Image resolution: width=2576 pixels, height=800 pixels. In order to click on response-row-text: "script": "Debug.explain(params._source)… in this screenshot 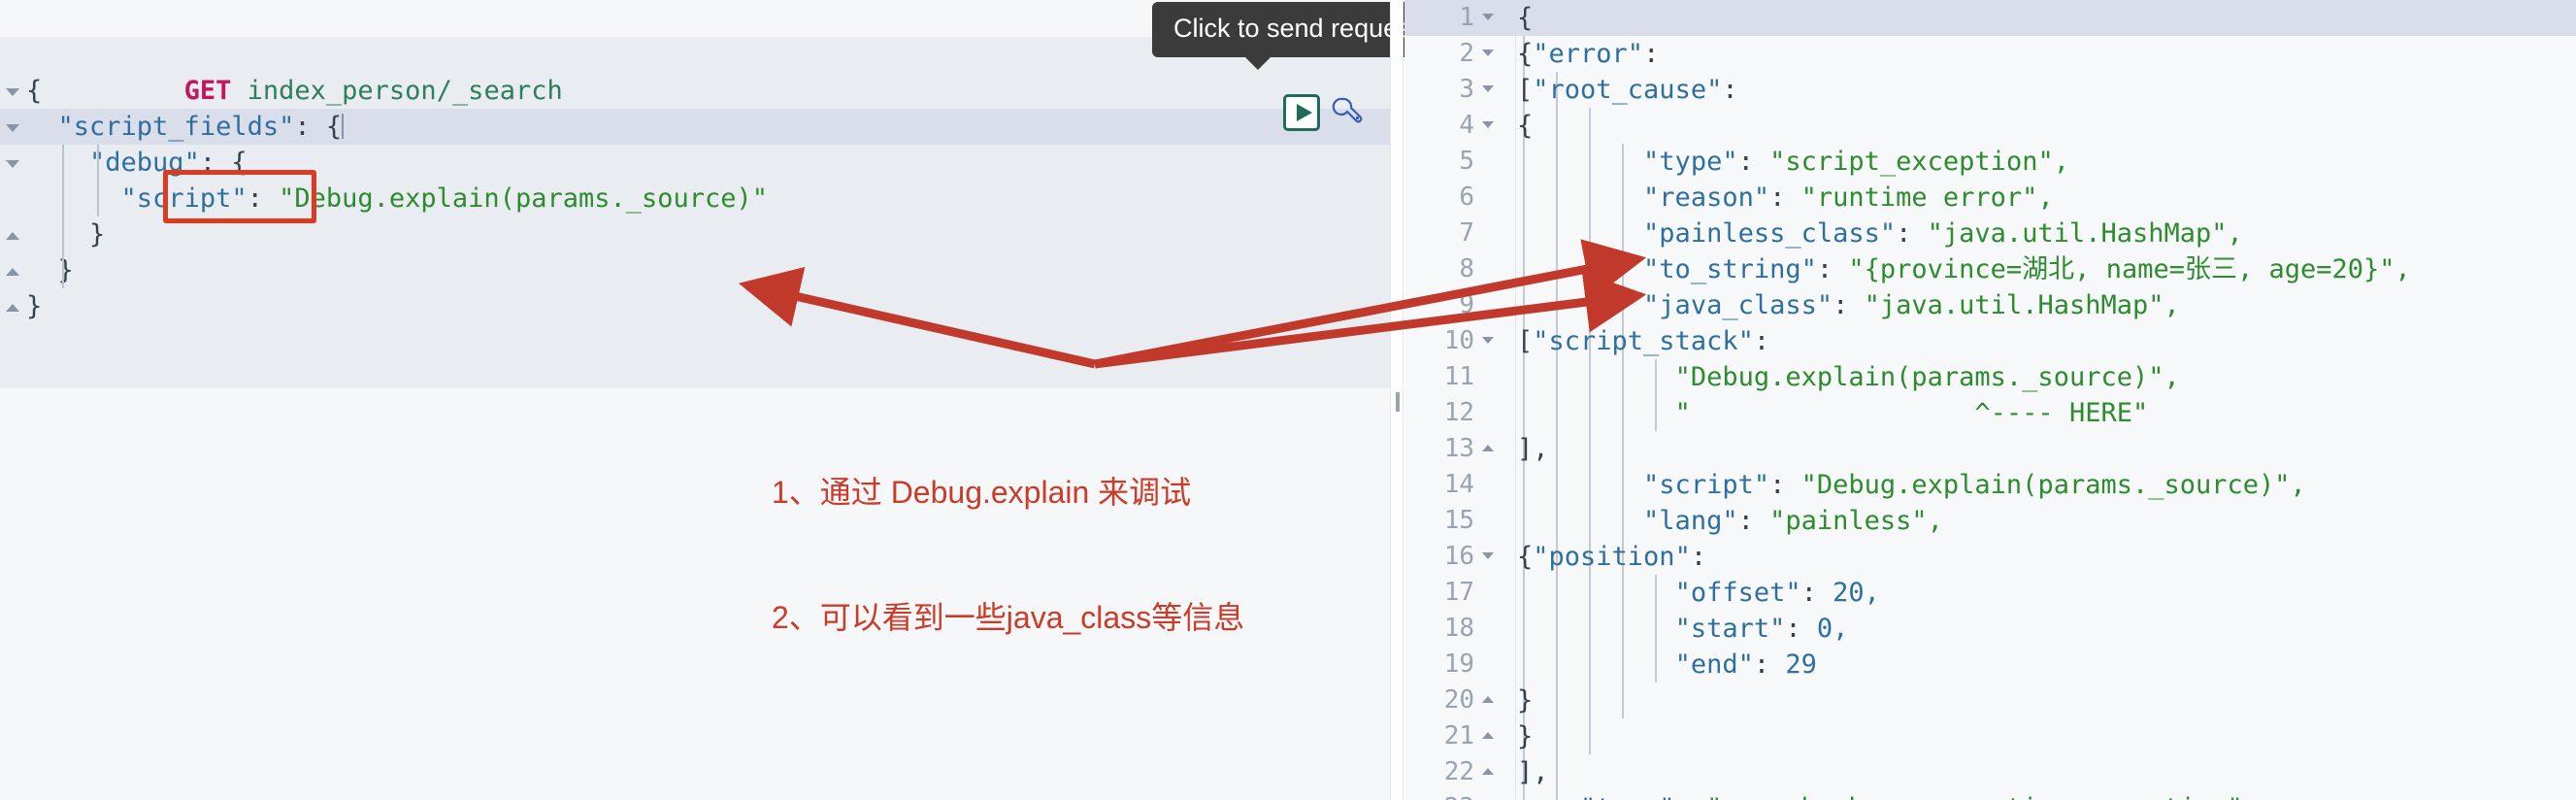, I will do `click(1975, 485)`.